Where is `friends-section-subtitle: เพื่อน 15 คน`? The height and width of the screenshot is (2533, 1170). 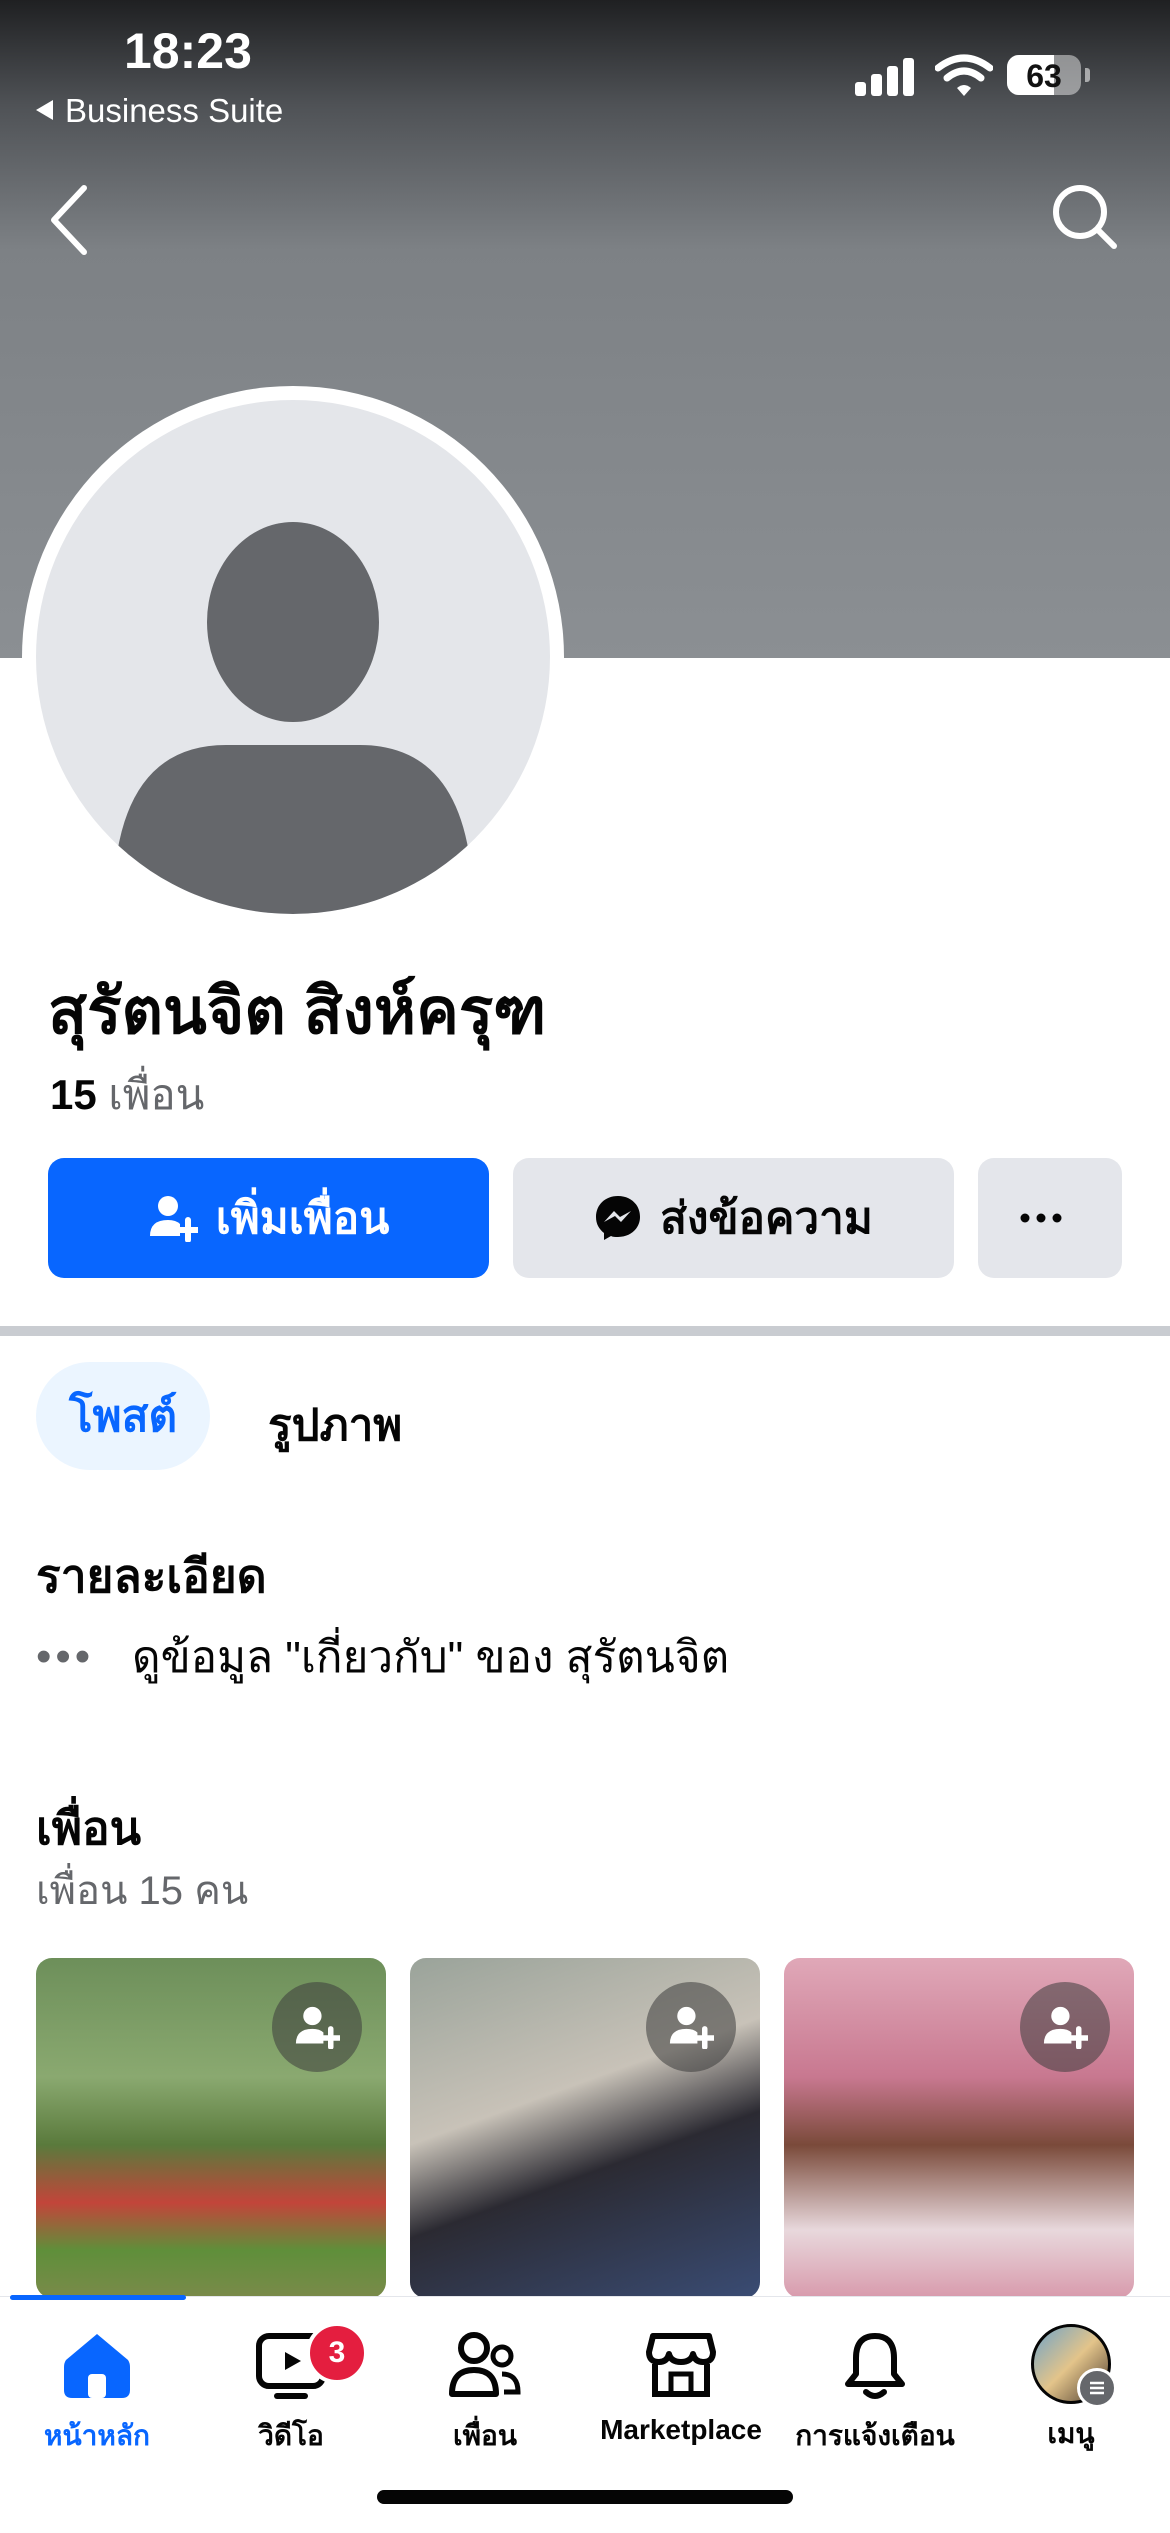
friends-section-subtitle: เพื่อน 15 คน is located at coordinates (142, 1891).